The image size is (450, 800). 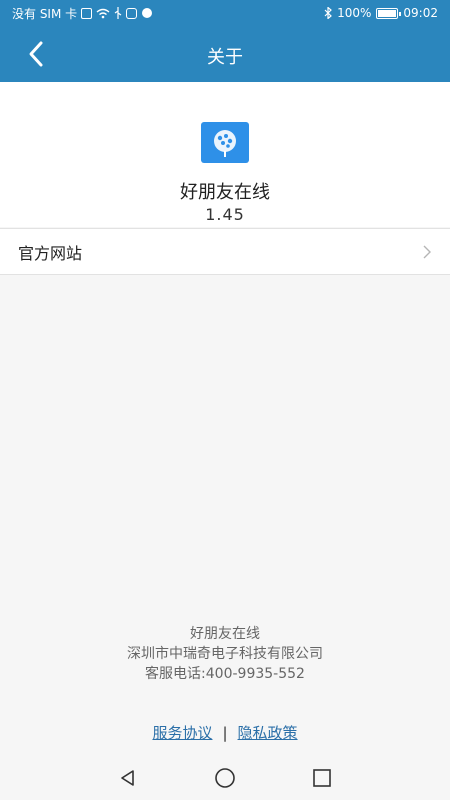 What do you see at coordinates (225, 142) in the screenshot?
I see `app-logo-icon` at bounding box center [225, 142].